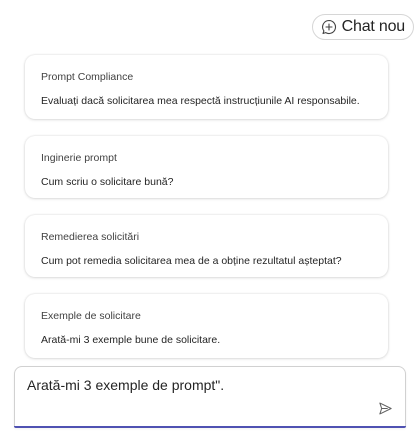 The width and height of the screenshot is (420, 442). I want to click on send-icon, so click(385, 408).